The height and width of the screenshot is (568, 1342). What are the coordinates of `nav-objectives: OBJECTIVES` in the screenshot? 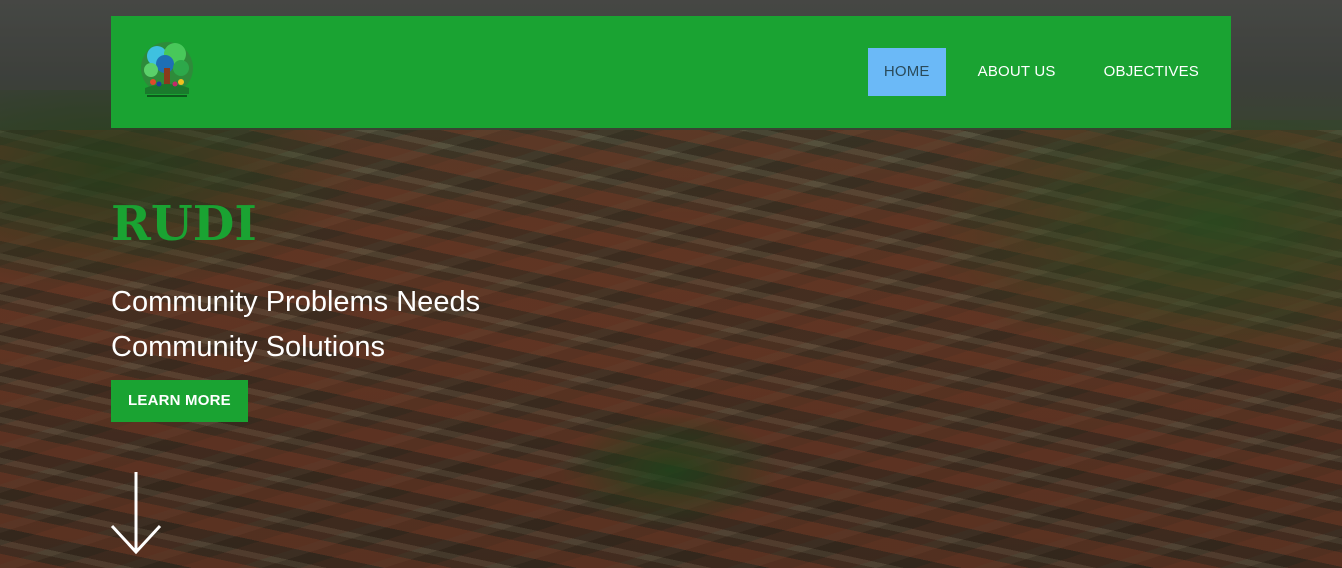 It's located at (1151, 72).